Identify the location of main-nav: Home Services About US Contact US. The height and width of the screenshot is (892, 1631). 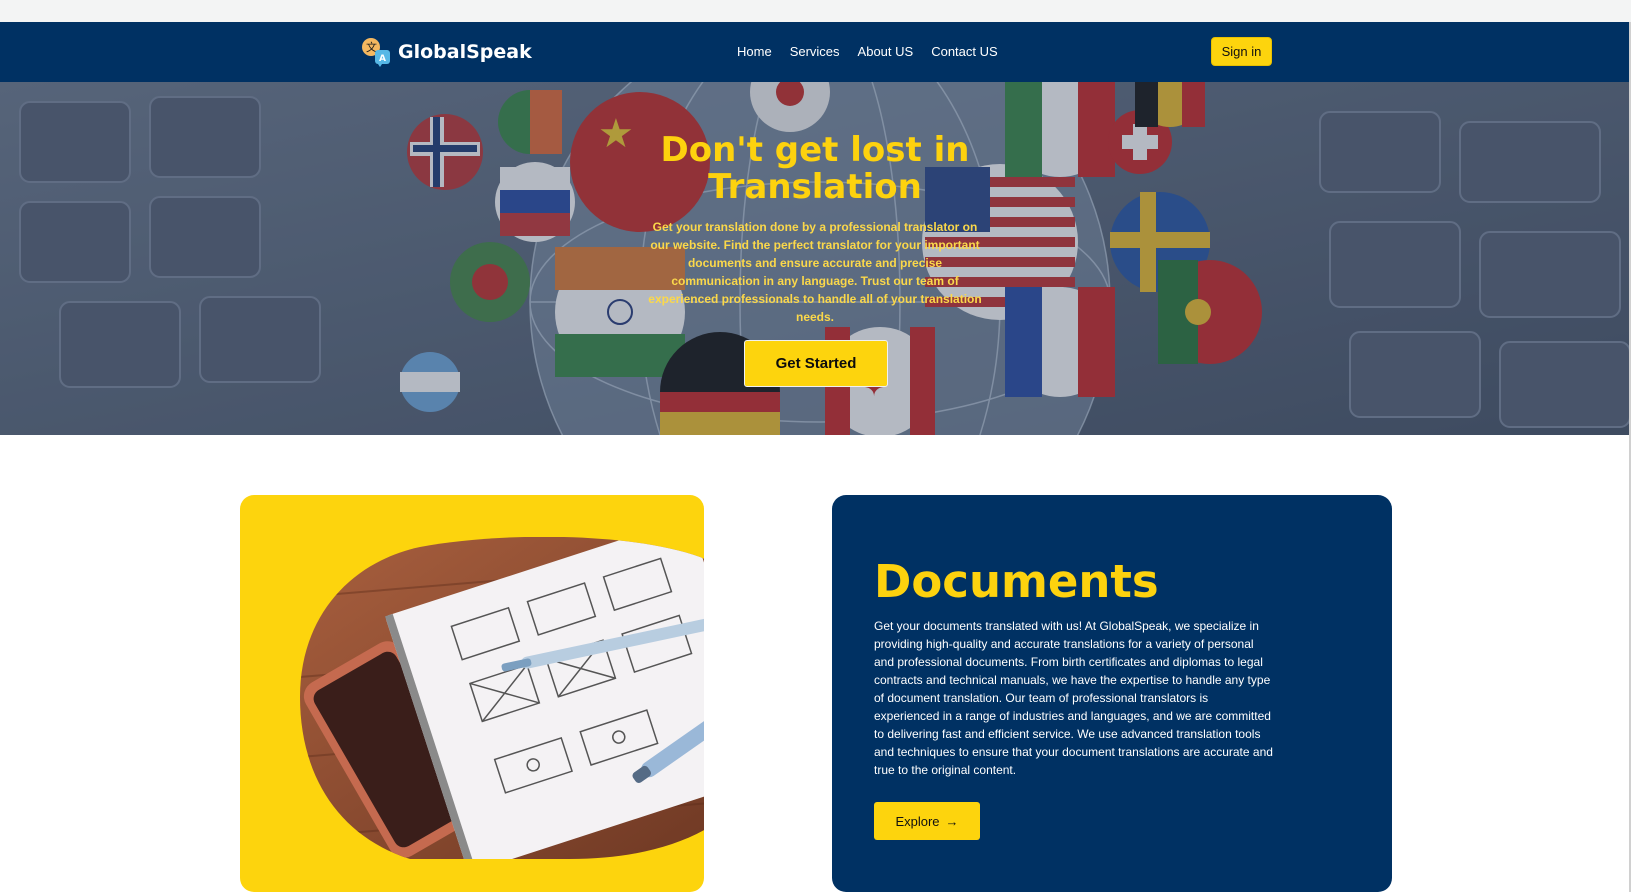
(867, 51).